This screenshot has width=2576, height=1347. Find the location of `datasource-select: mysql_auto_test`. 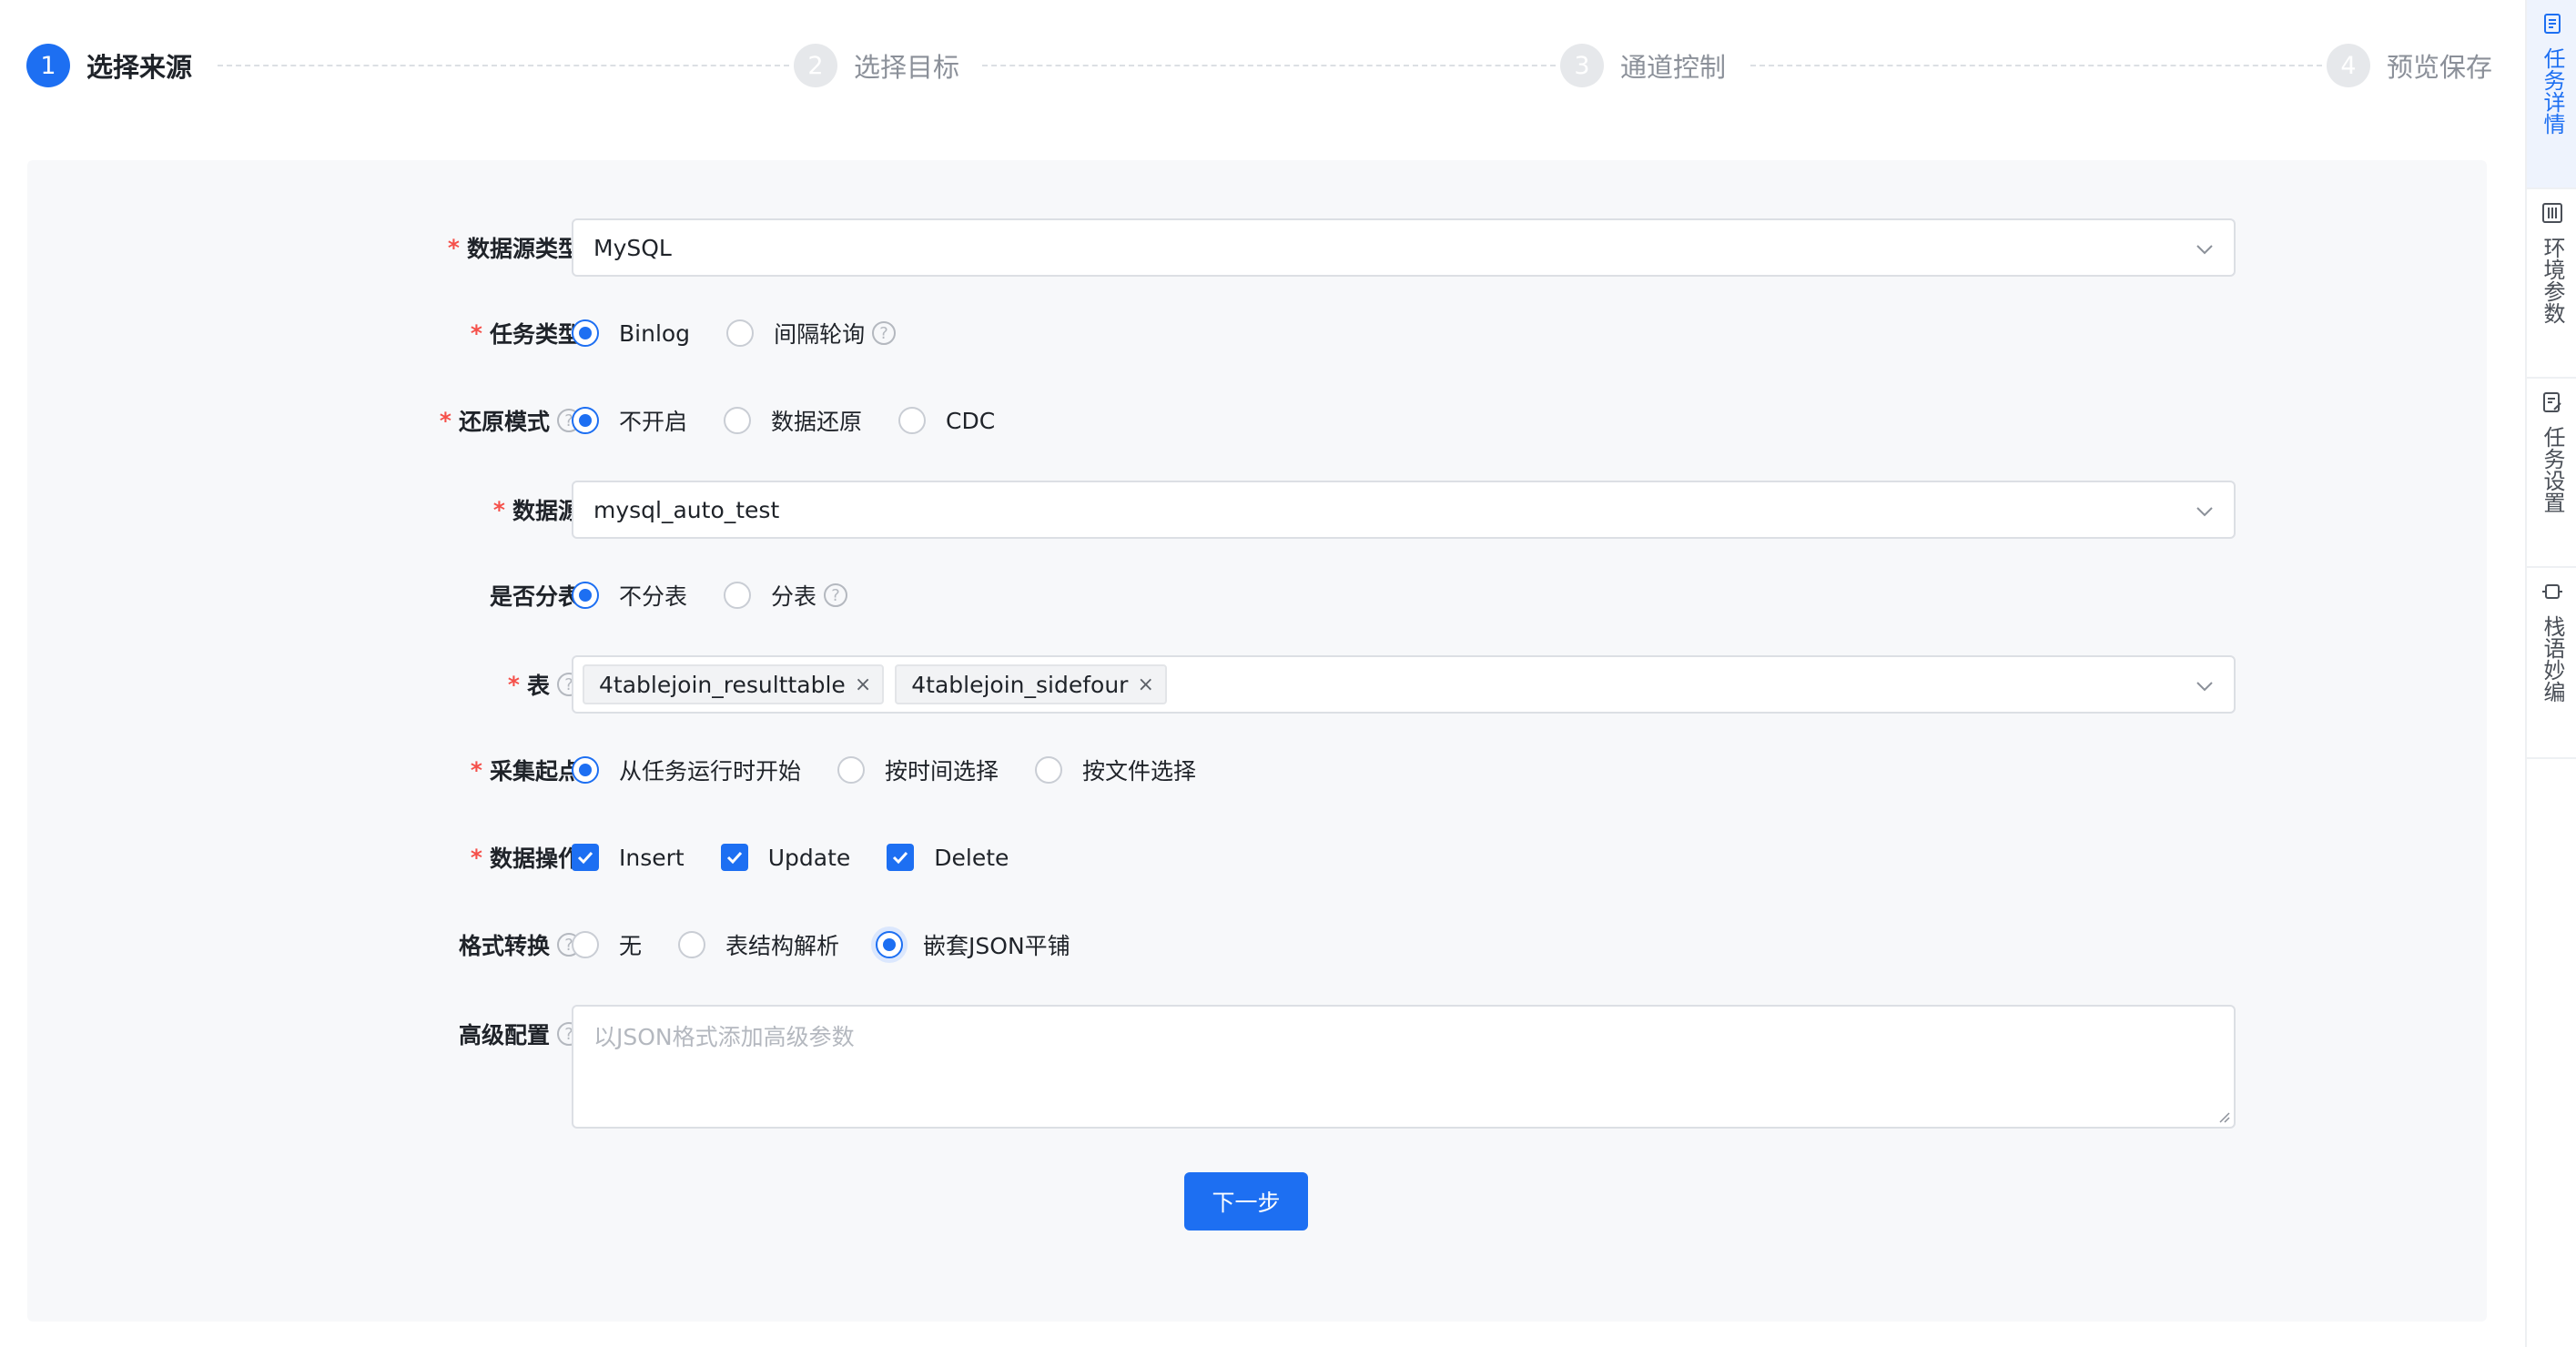

datasource-select: mysql_auto_test is located at coordinates (1404, 510).